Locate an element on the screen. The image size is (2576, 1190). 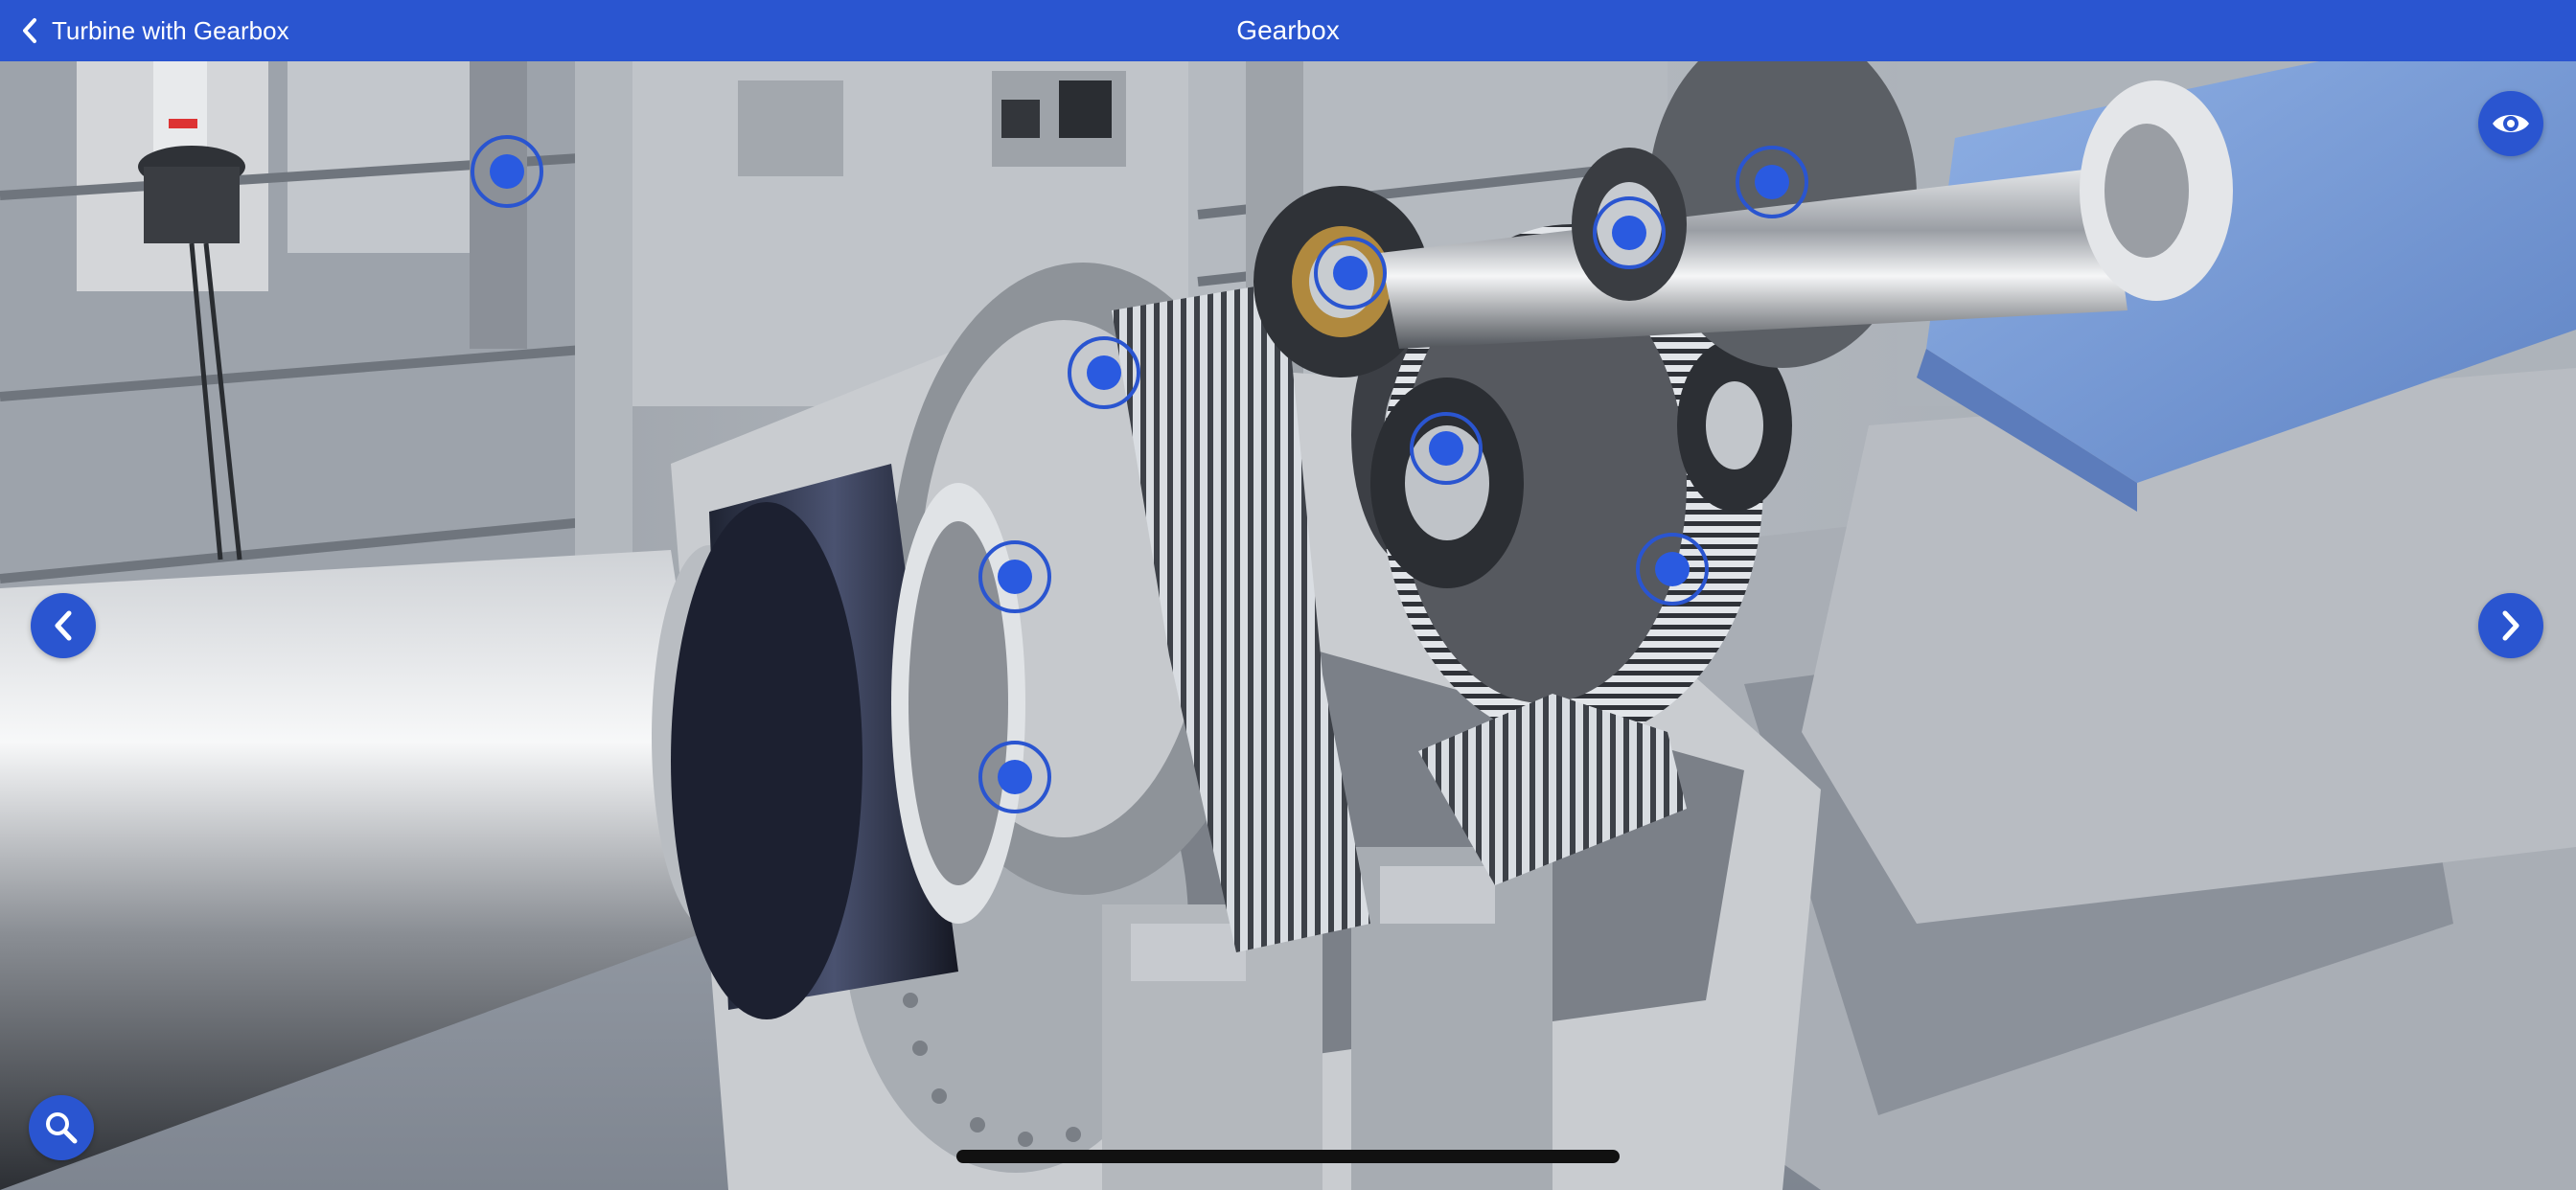
home-indicator is located at coordinates (1288, 1157).